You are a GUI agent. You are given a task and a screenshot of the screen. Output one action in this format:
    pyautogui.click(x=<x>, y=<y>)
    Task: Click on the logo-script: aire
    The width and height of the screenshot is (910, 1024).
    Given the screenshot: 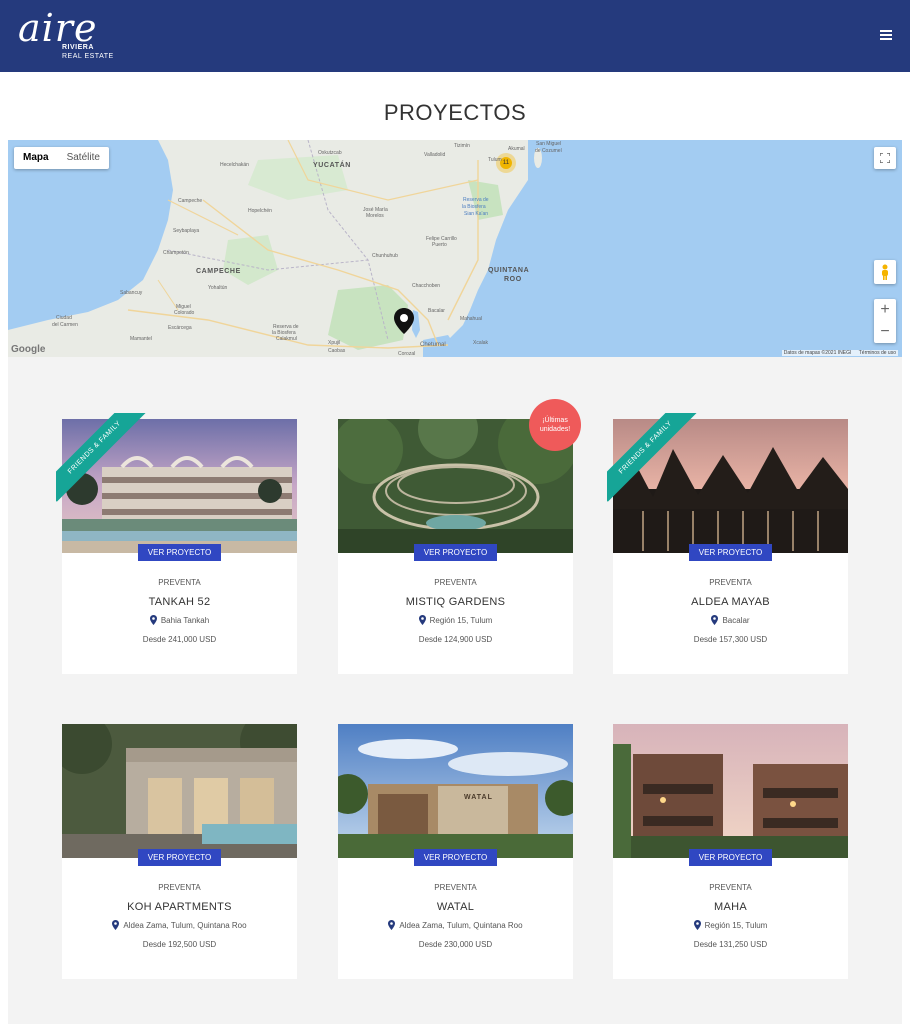 What is the action you would take?
    pyautogui.click(x=58, y=28)
    